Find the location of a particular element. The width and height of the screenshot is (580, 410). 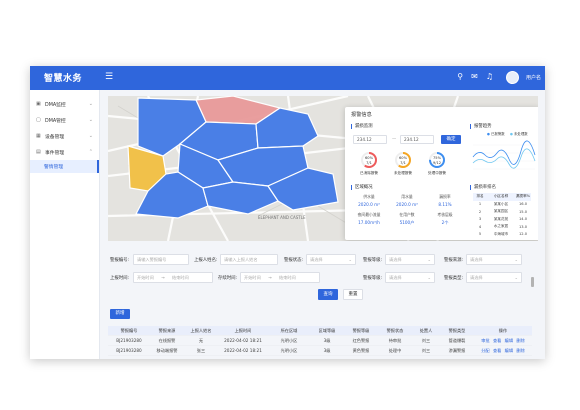

map-place-label: ELEPHANT AND CASTLE is located at coordinates (282, 217).